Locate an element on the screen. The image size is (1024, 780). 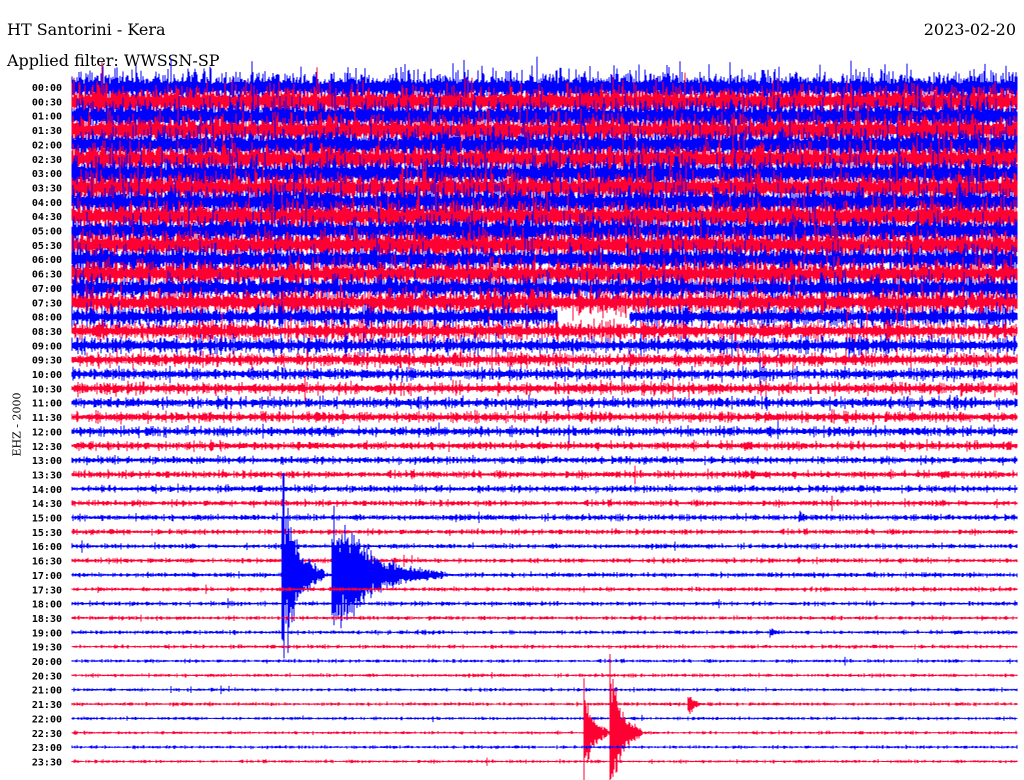
time-label: 00:30 is located at coordinates (47, 102).